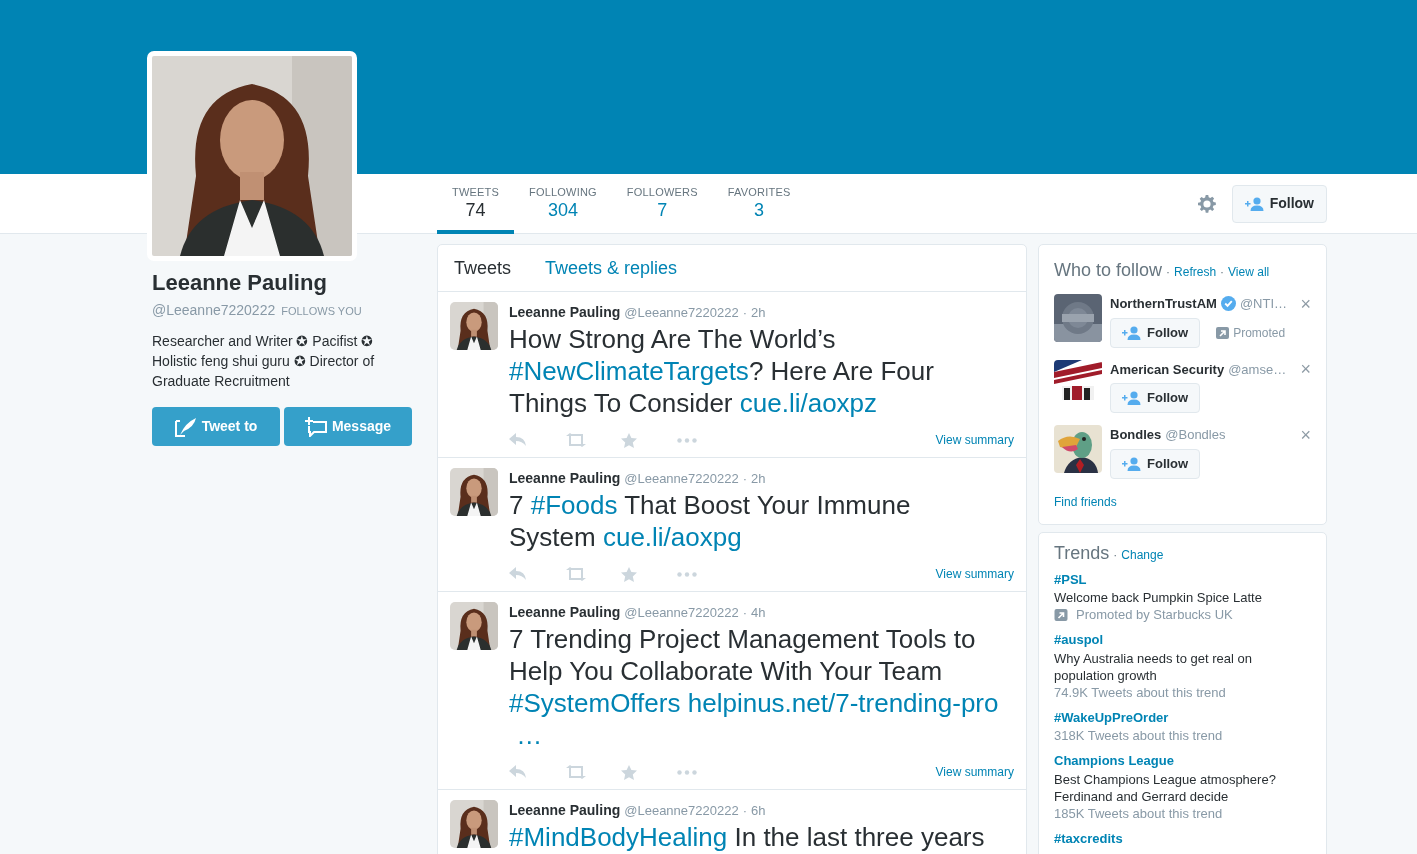 The height and width of the screenshot is (854, 1417). What do you see at coordinates (747, 837) in the screenshot?
I see `tweet-text: #MindBodyHealing In the last three years` at bounding box center [747, 837].